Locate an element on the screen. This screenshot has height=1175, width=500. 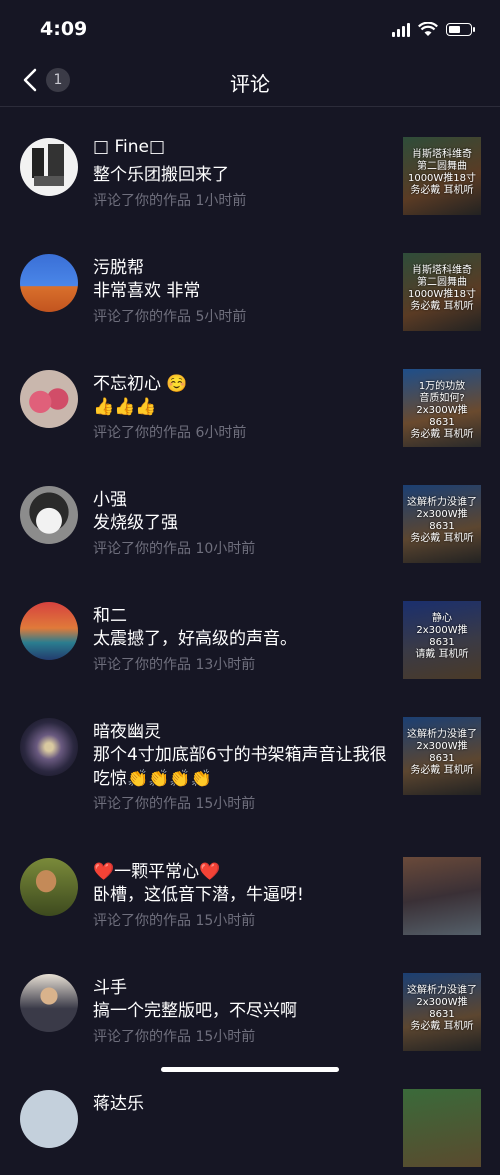
comment-text: 👍👍👍 is located at coordinates (125, 407).